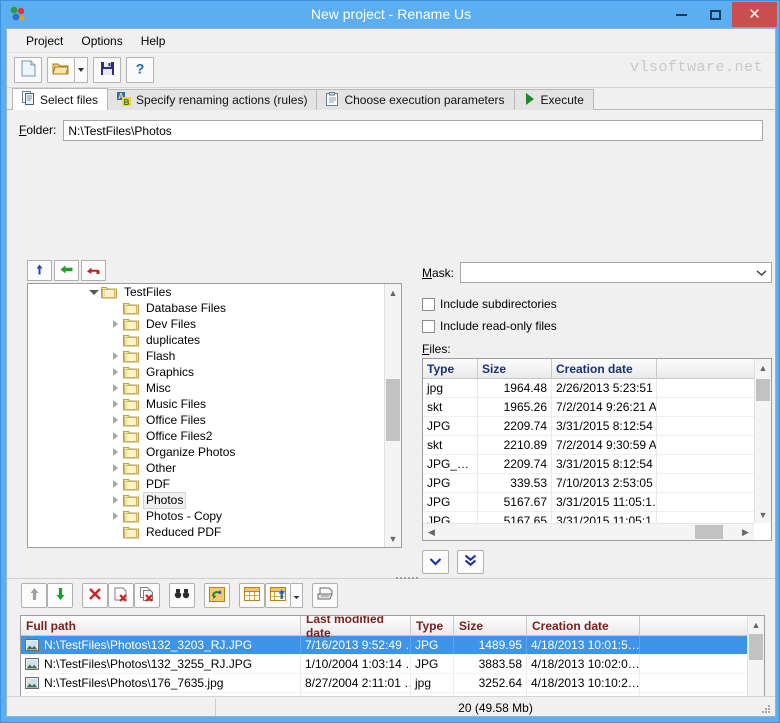 This screenshot has width=780, height=723. I want to click on refresh-list-button, so click(217, 595).